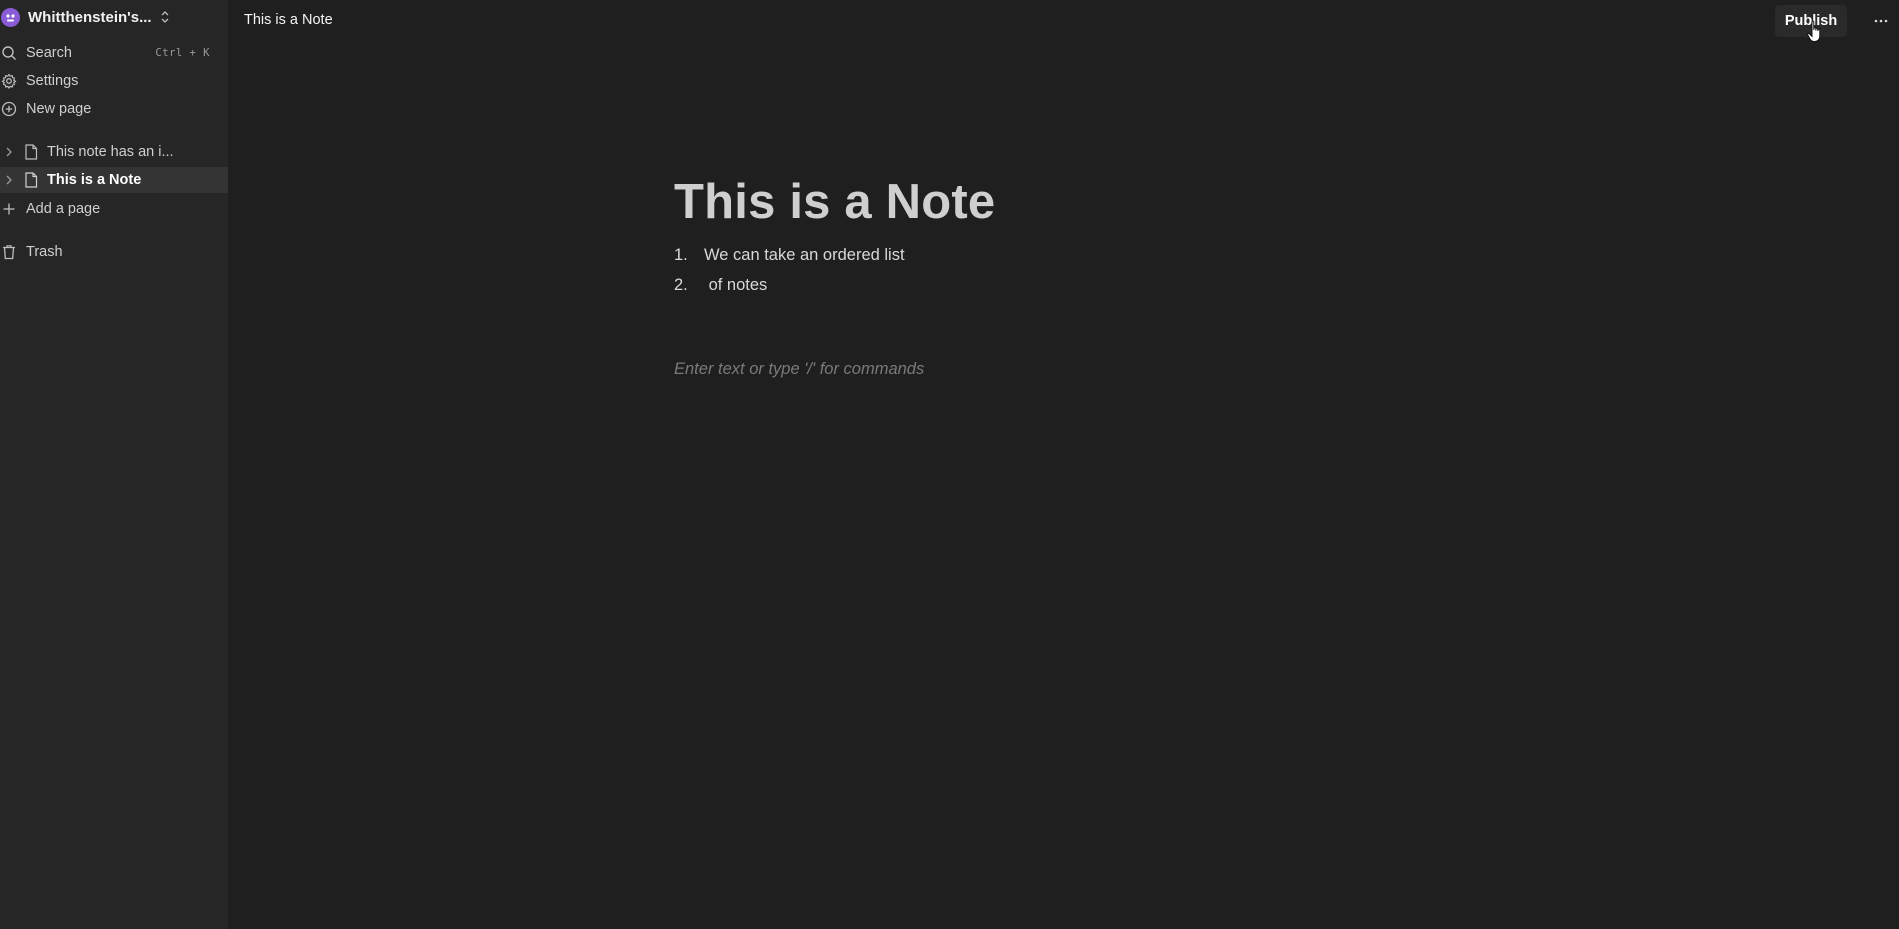 This screenshot has width=1899, height=929. I want to click on workspace-avatar-icon, so click(10, 17).